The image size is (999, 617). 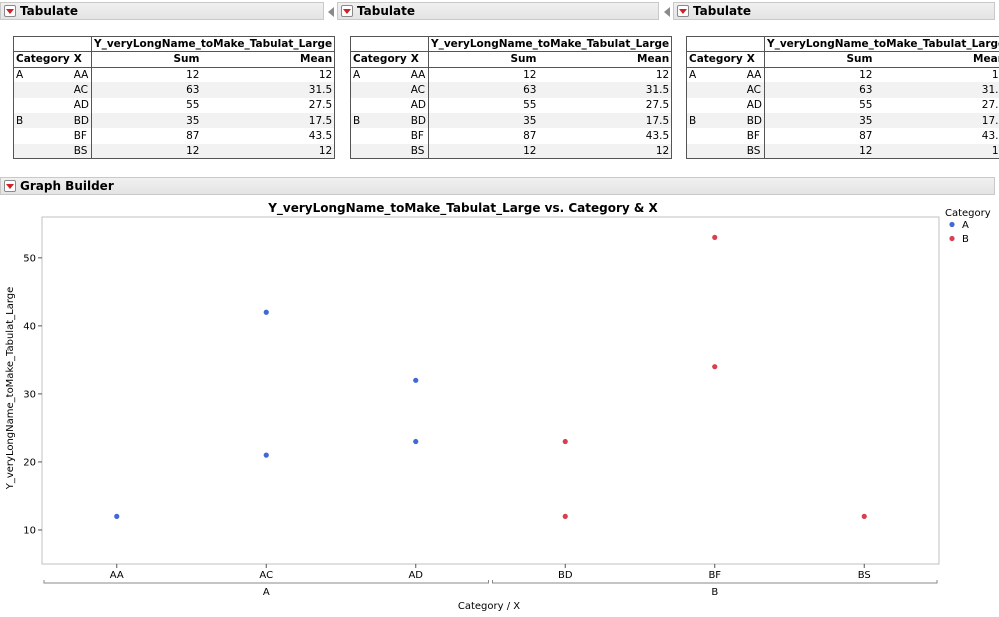 I want to click on graph-builder-title: Graph Builder, so click(x=67, y=186).